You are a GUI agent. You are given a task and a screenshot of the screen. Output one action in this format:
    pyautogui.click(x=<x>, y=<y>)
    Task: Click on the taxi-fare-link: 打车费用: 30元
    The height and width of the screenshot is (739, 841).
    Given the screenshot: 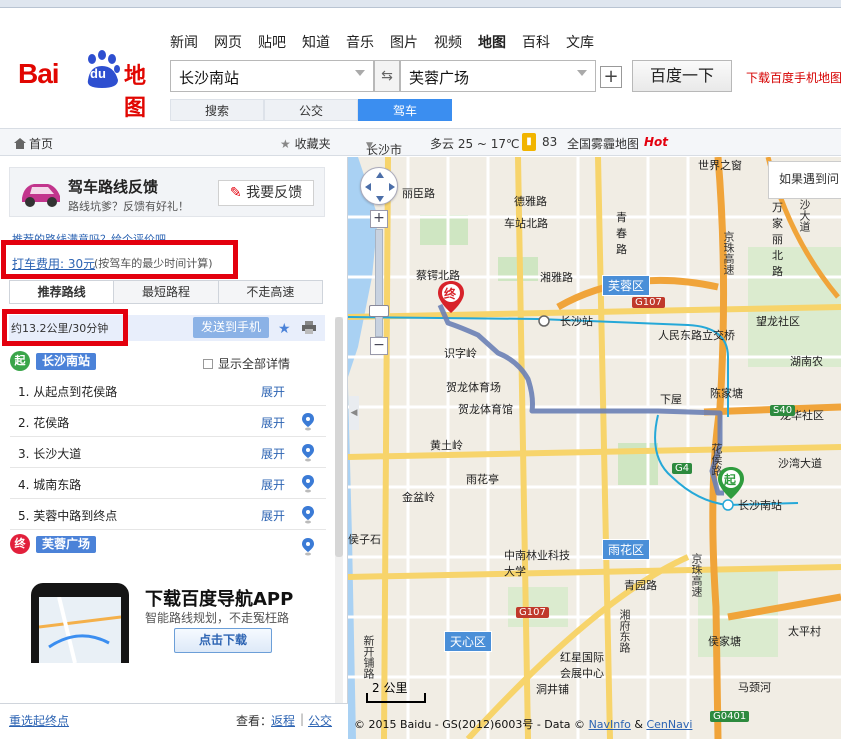 What is the action you would take?
    pyautogui.click(x=53, y=263)
    